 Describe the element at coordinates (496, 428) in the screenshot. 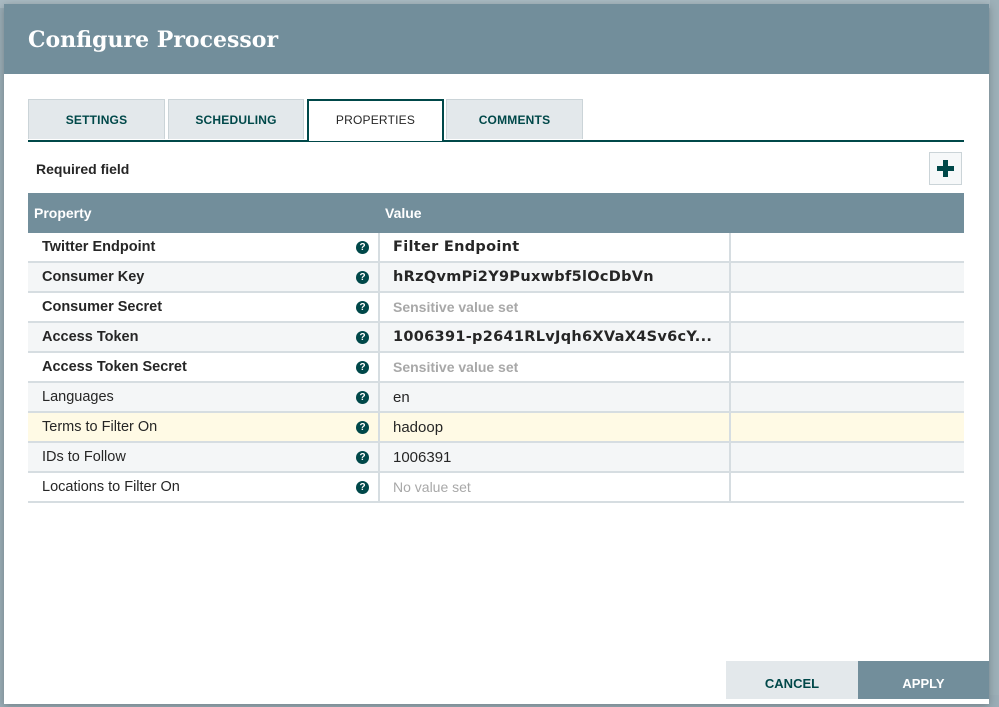

I see `table-row: Terms to Filter On? hadoop` at that location.